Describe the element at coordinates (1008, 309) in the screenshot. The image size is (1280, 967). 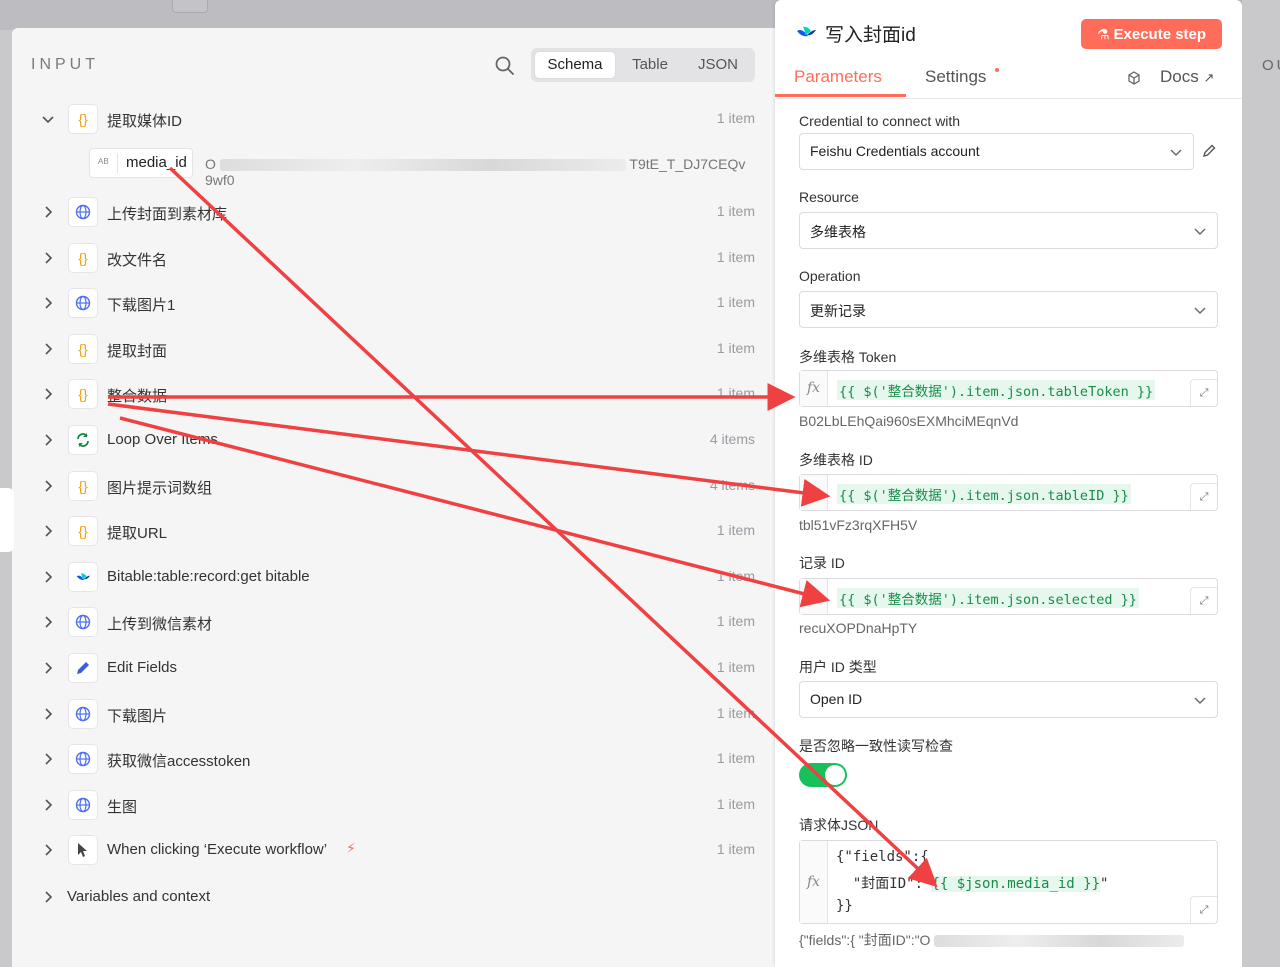
I see `operation-select: 更新记录` at that location.